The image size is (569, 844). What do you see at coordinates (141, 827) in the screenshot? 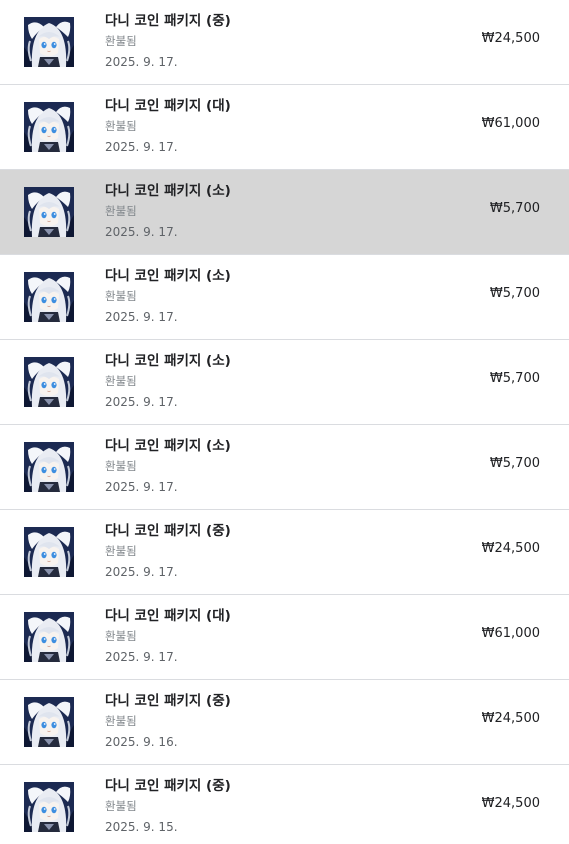
I see `purchase-date: 2025. 9. 15.` at bounding box center [141, 827].